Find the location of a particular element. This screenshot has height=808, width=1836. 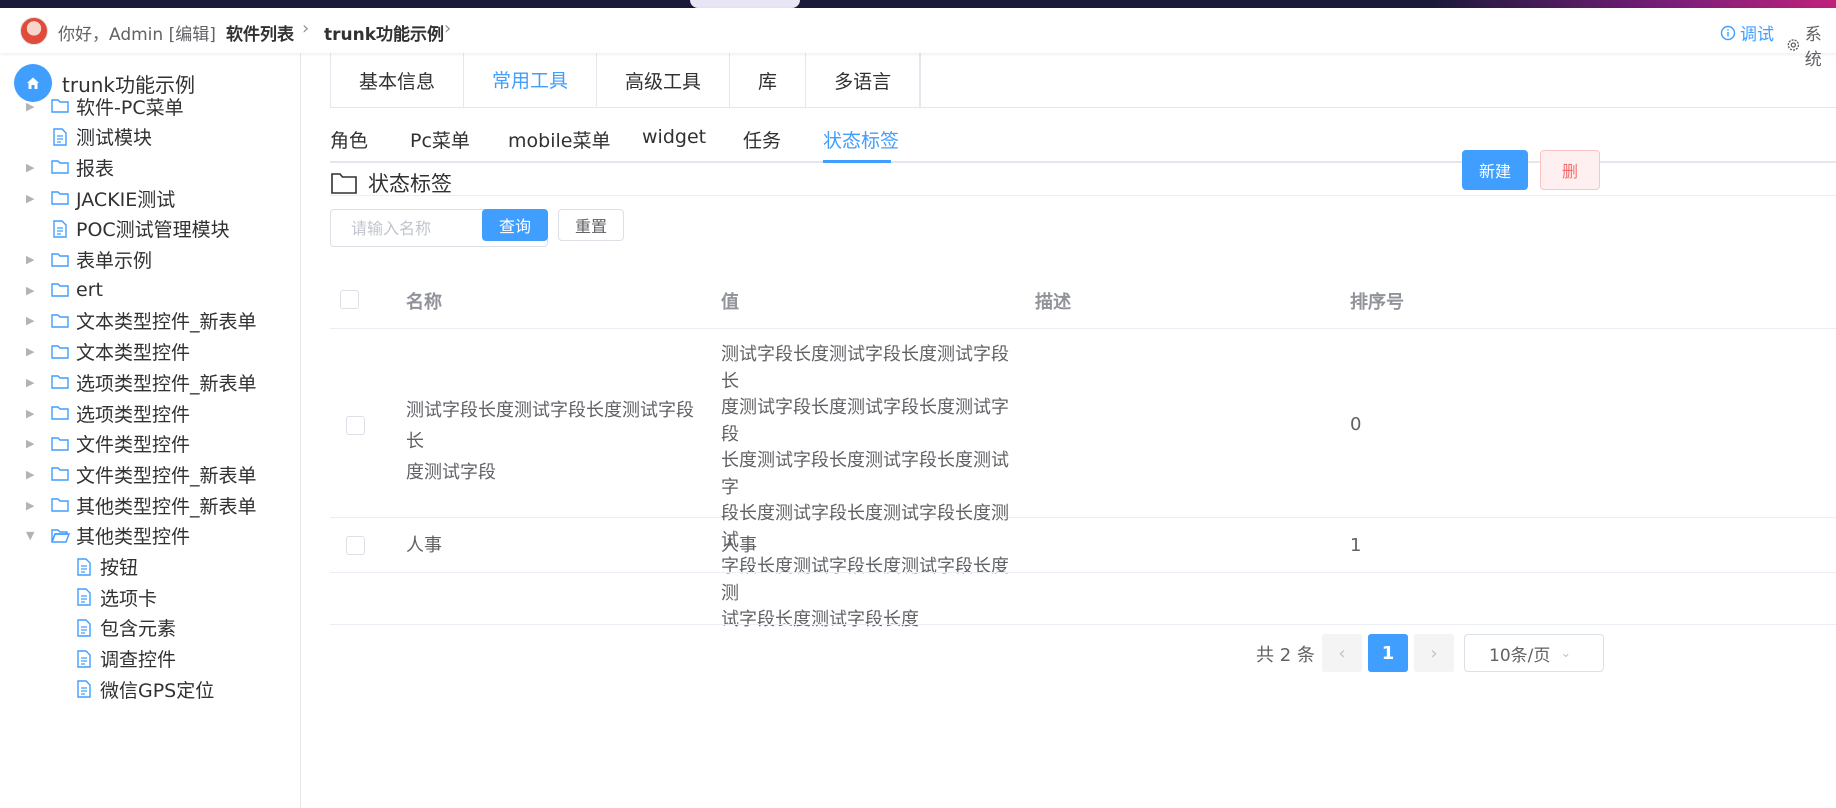

tab-secondary: mobile菜单 is located at coordinates (559, 139).